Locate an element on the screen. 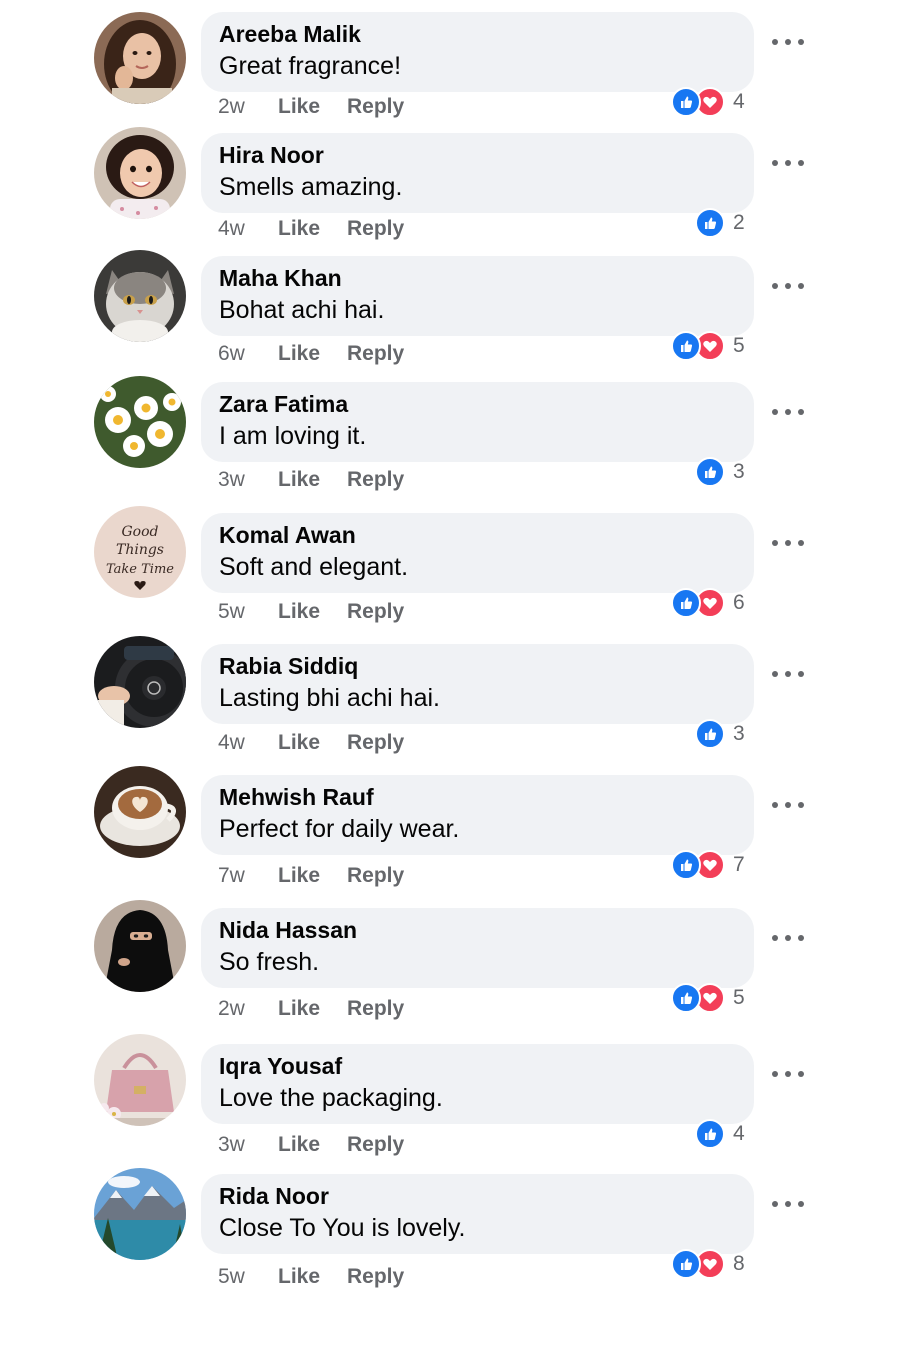  commenter-name: Iqra Yousaf is located at coordinates (280, 1066).